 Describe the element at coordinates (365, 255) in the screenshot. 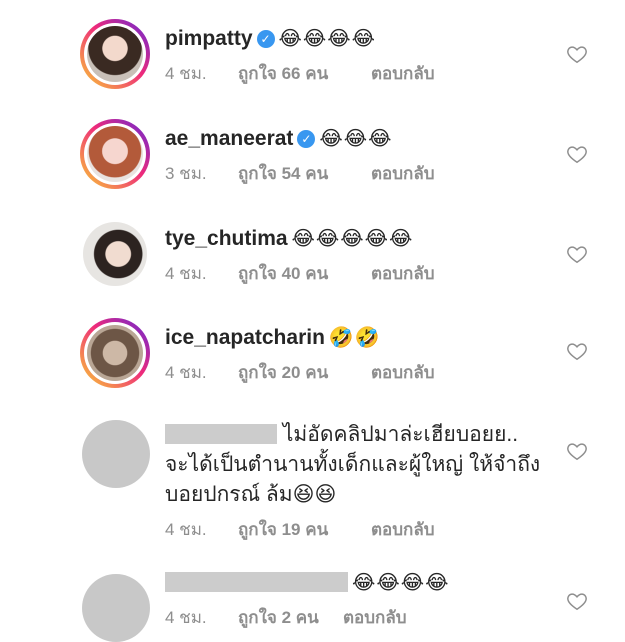

I see `comment-body: tye_chutima 😂😂😂😂😂 4 ชม. ถูกใจ 40 คน ตอบกลับ` at that location.